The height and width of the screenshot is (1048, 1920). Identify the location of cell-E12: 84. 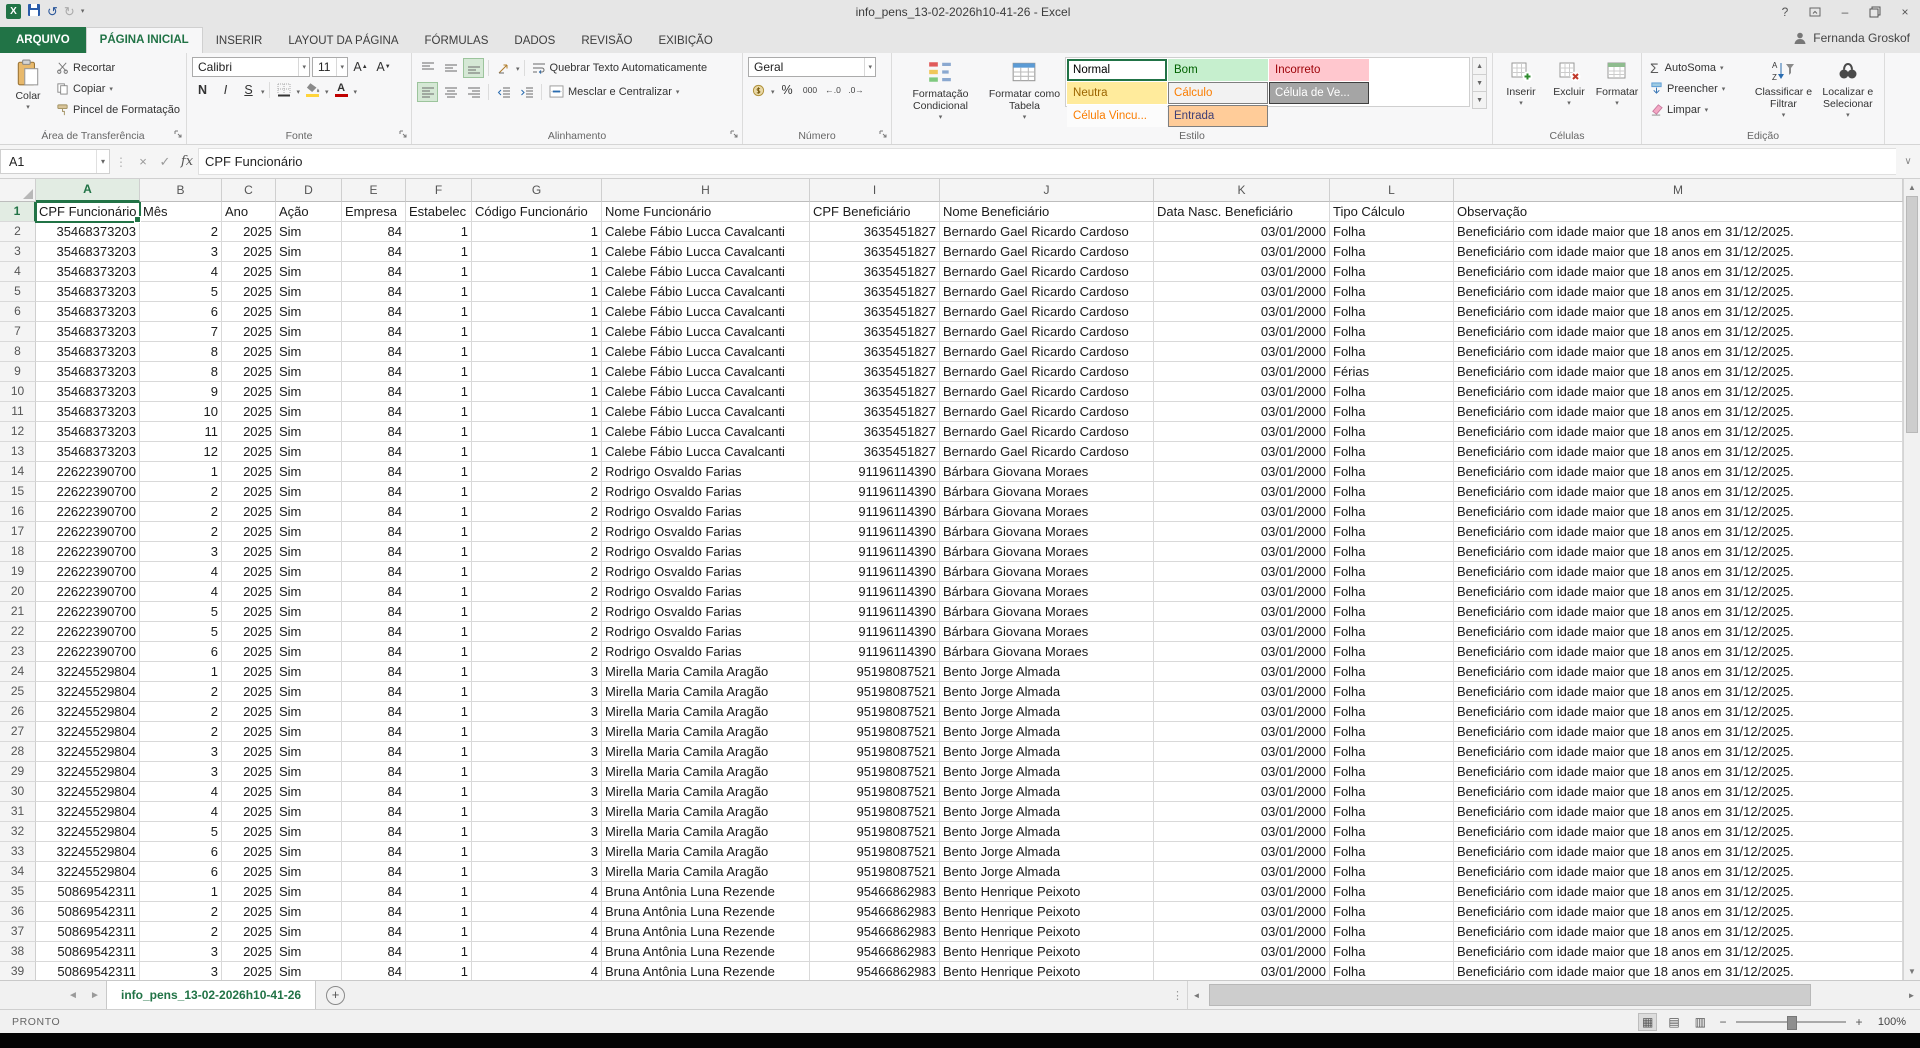
(374, 432).